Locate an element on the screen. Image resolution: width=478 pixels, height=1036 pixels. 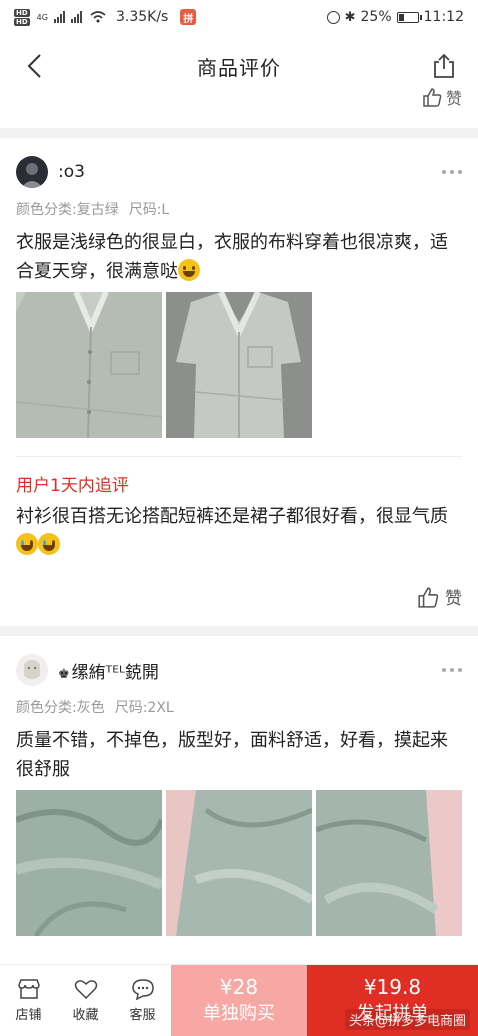
app-notification-icon: 拼 is located at coordinates (188, 17).